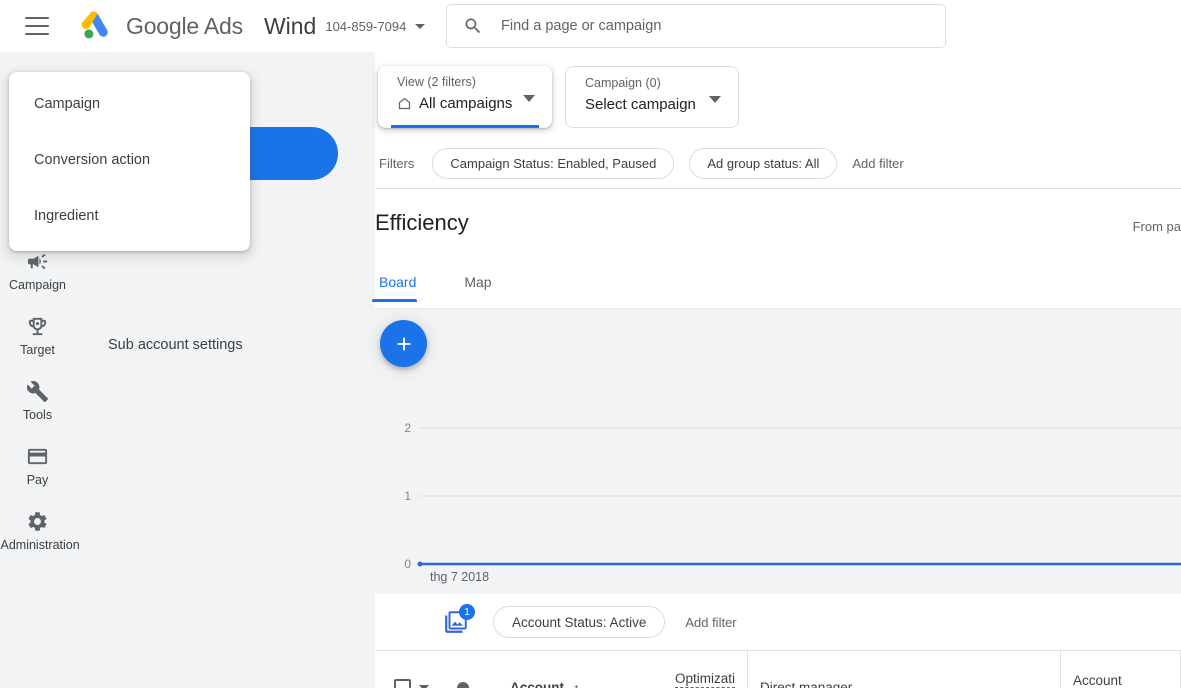 Image resolution: width=1181 pixels, height=688 pixels. Describe the element at coordinates (467, 612) in the screenshot. I see `collection-badge-count: 1` at that location.